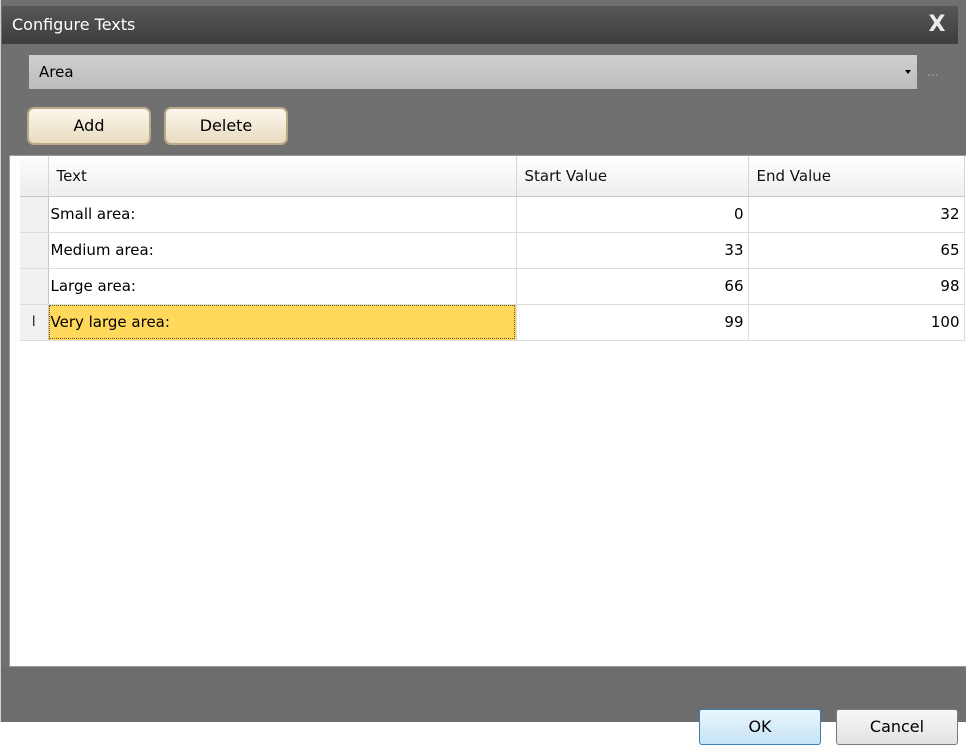 This screenshot has height=745, width=966. Describe the element at coordinates (34, 176) in the screenshot. I see `row-indicator-header` at that location.